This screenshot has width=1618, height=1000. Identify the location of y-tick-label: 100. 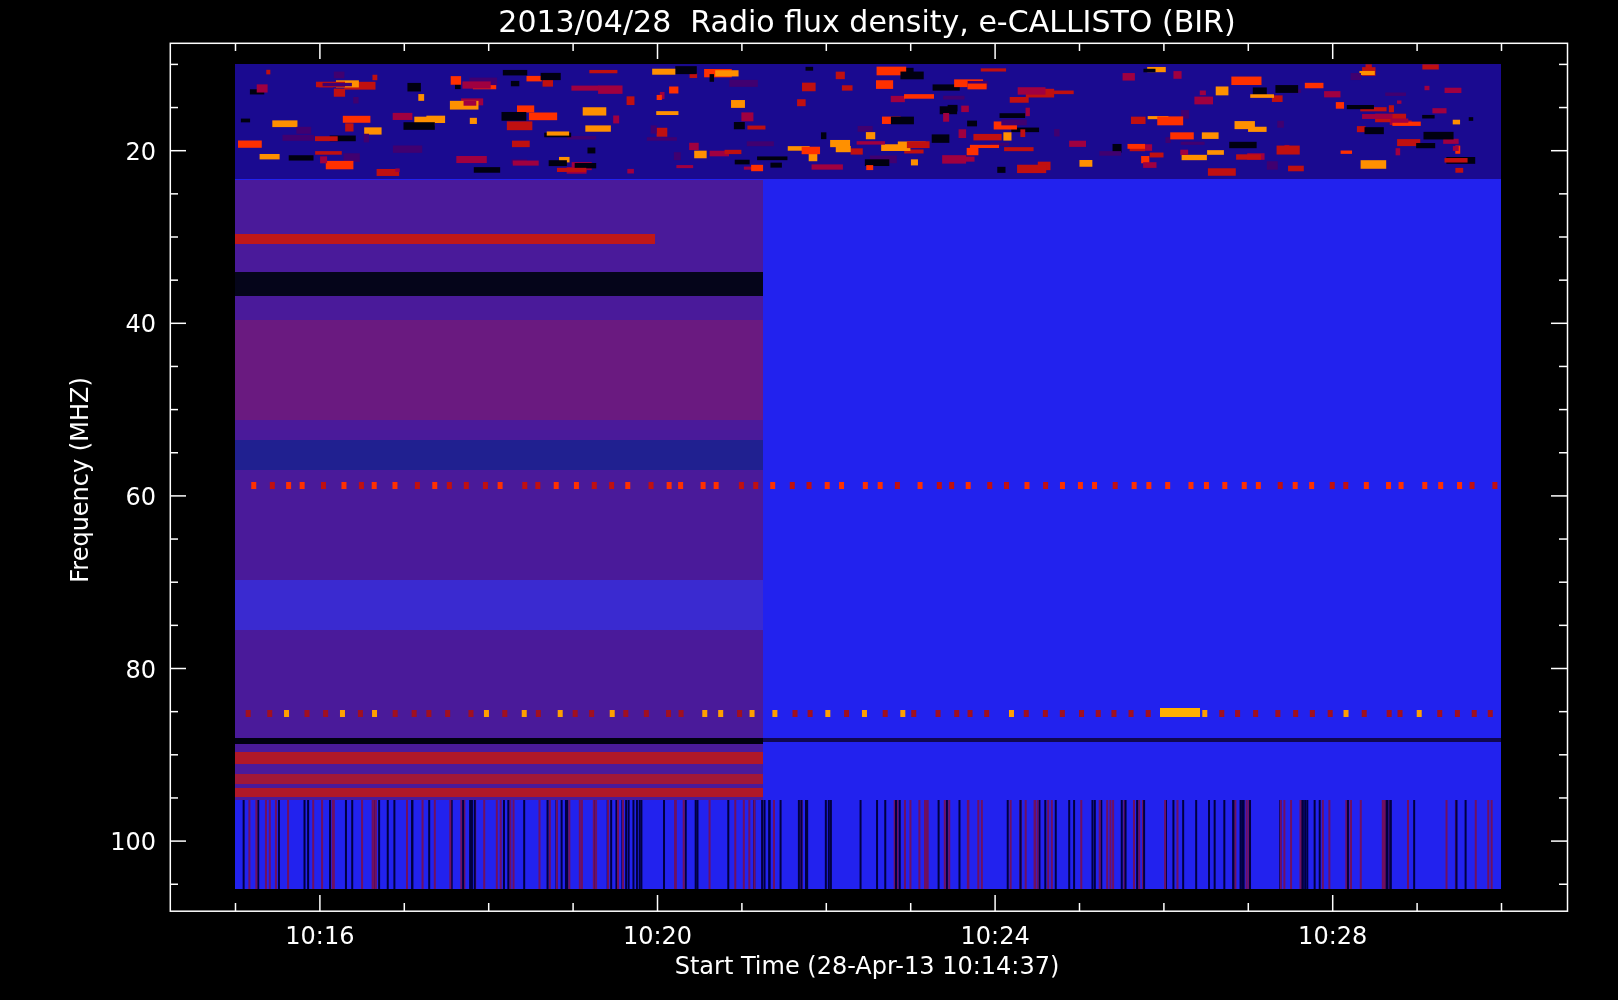
(133, 842).